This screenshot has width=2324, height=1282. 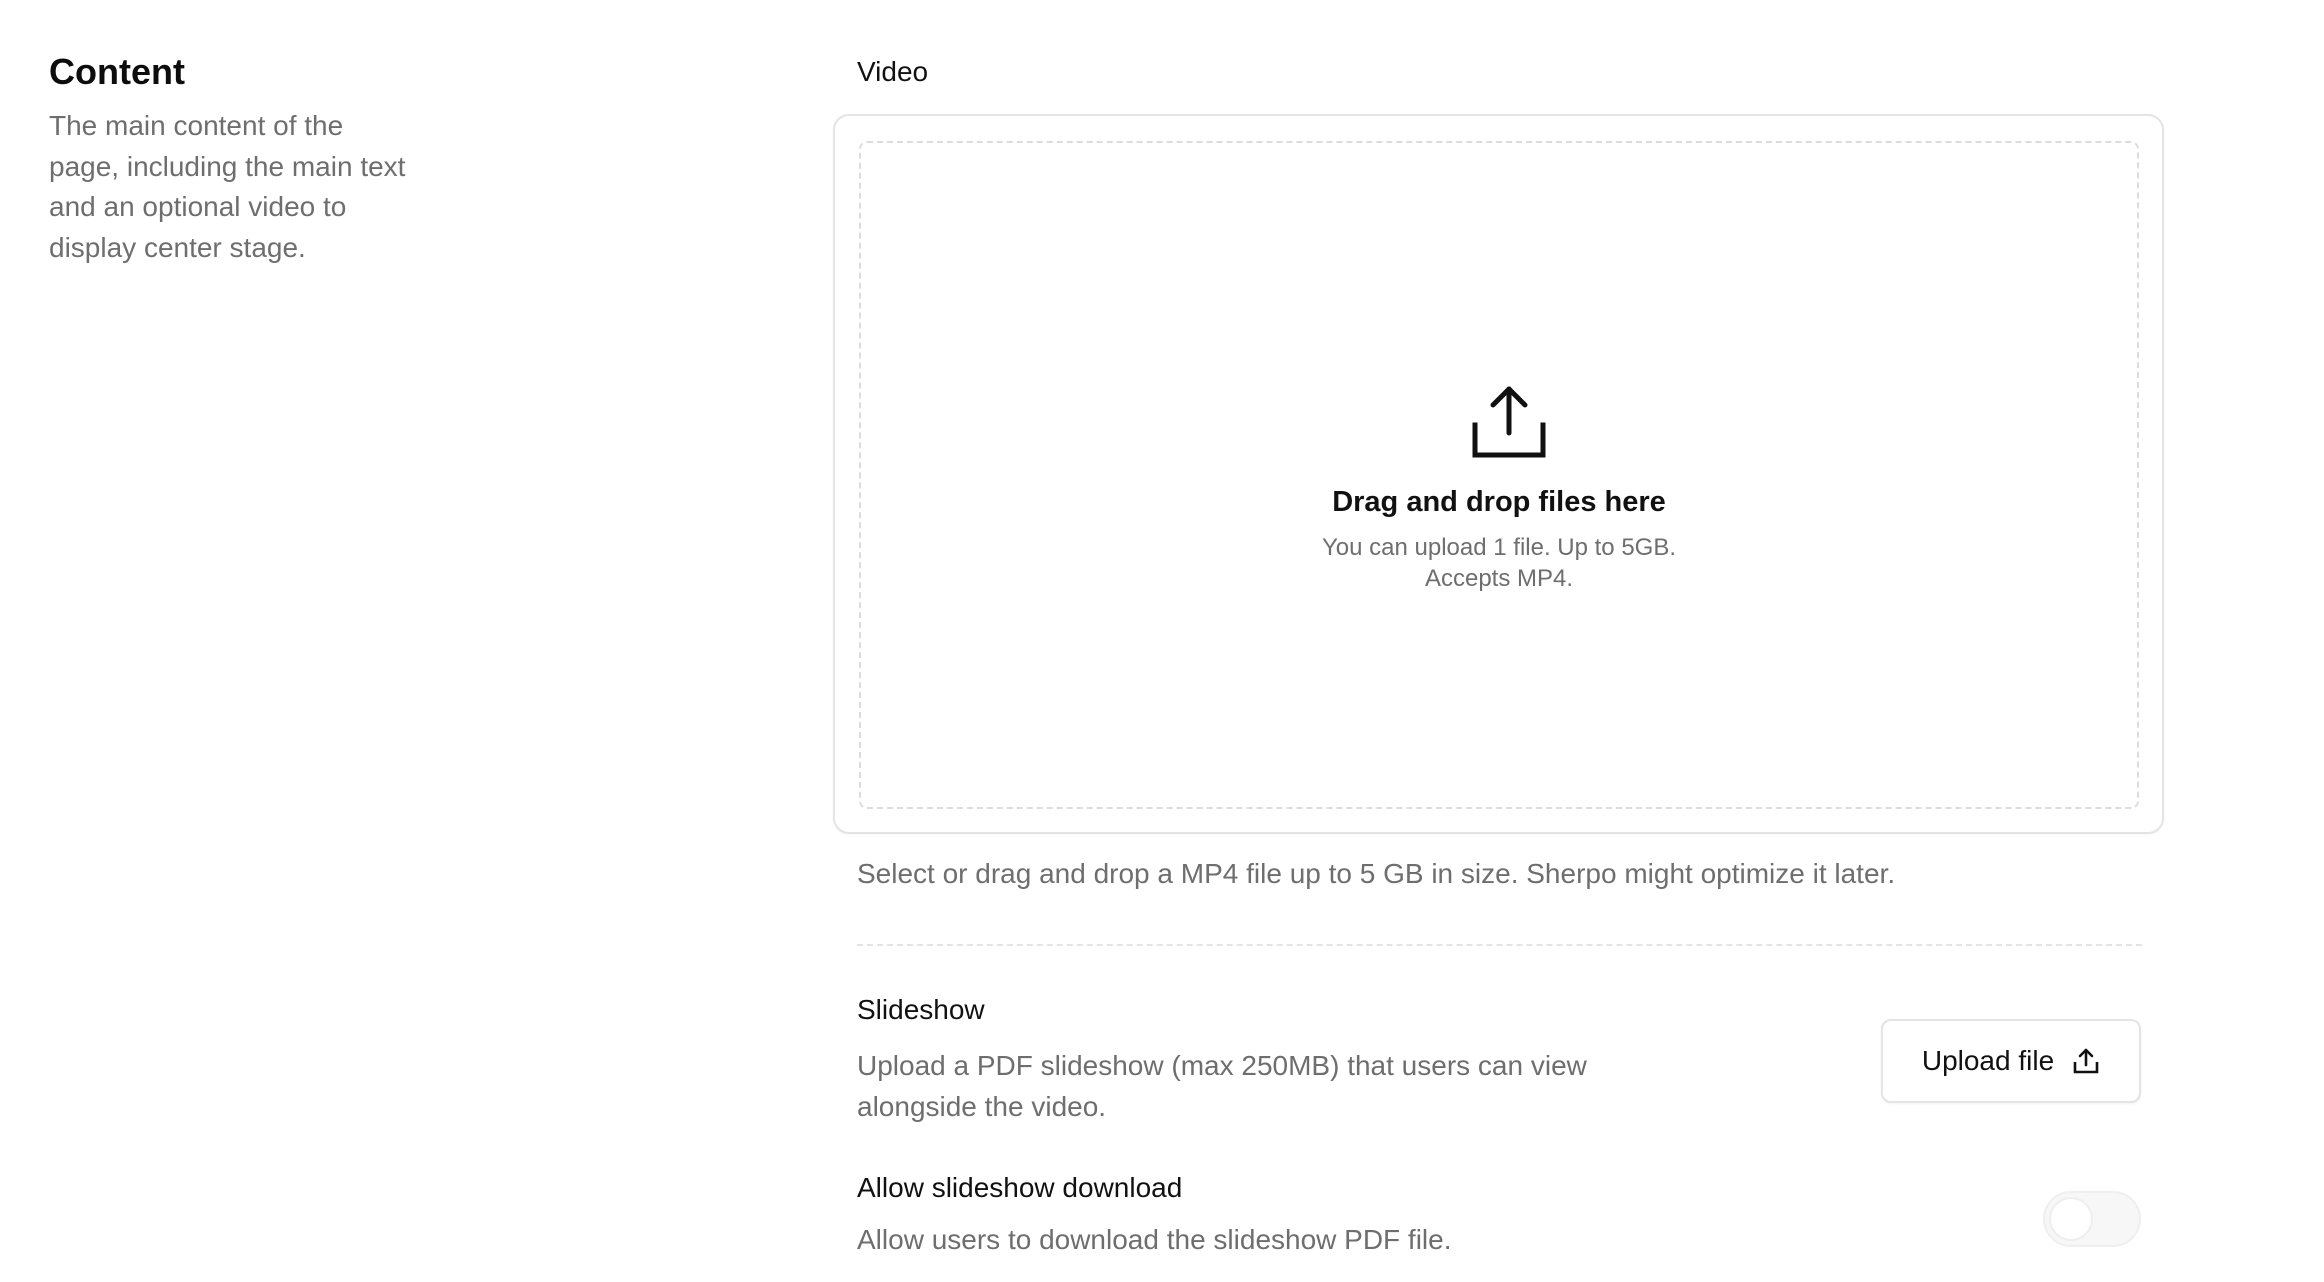 What do you see at coordinates (893, 71) in the screenshot?
I see `video-label: Video` at bounding box center [893, 71].